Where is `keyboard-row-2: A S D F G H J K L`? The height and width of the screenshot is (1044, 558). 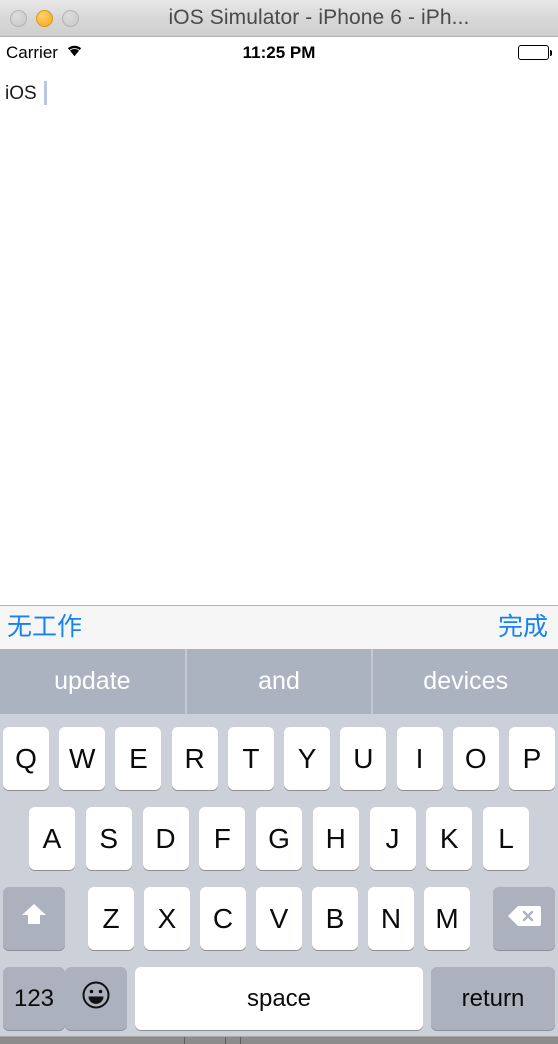
keyboard-row-2: A S D F G H J K L is located at coordinates (279, 838).